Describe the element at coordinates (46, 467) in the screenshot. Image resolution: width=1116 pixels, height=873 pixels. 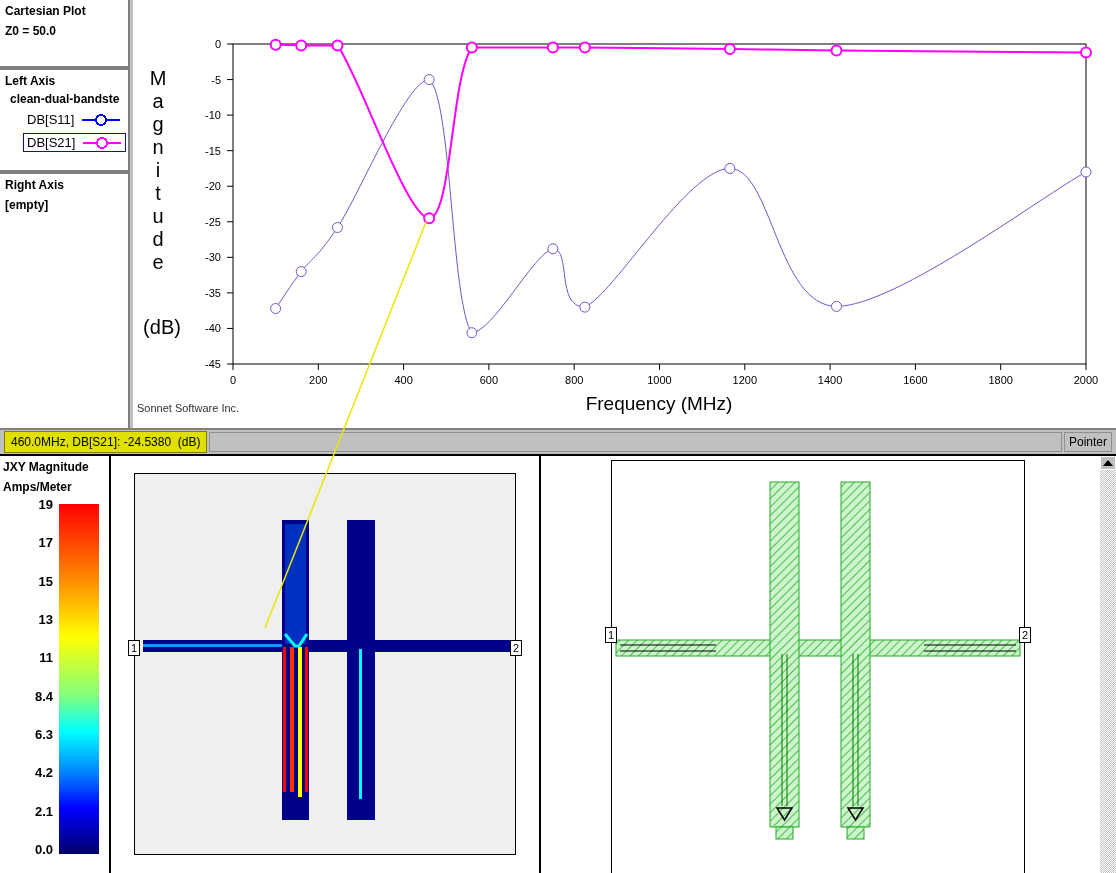
I see `legend-title: JXY Magnitude` at that location.